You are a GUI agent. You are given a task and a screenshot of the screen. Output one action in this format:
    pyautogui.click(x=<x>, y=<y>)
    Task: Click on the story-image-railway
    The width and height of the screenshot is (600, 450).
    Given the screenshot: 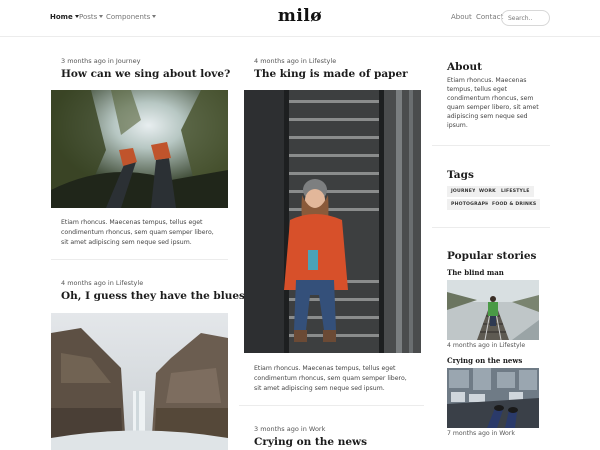 What is the action you would take?
    pyautogui.click(x=493, y=310)
    